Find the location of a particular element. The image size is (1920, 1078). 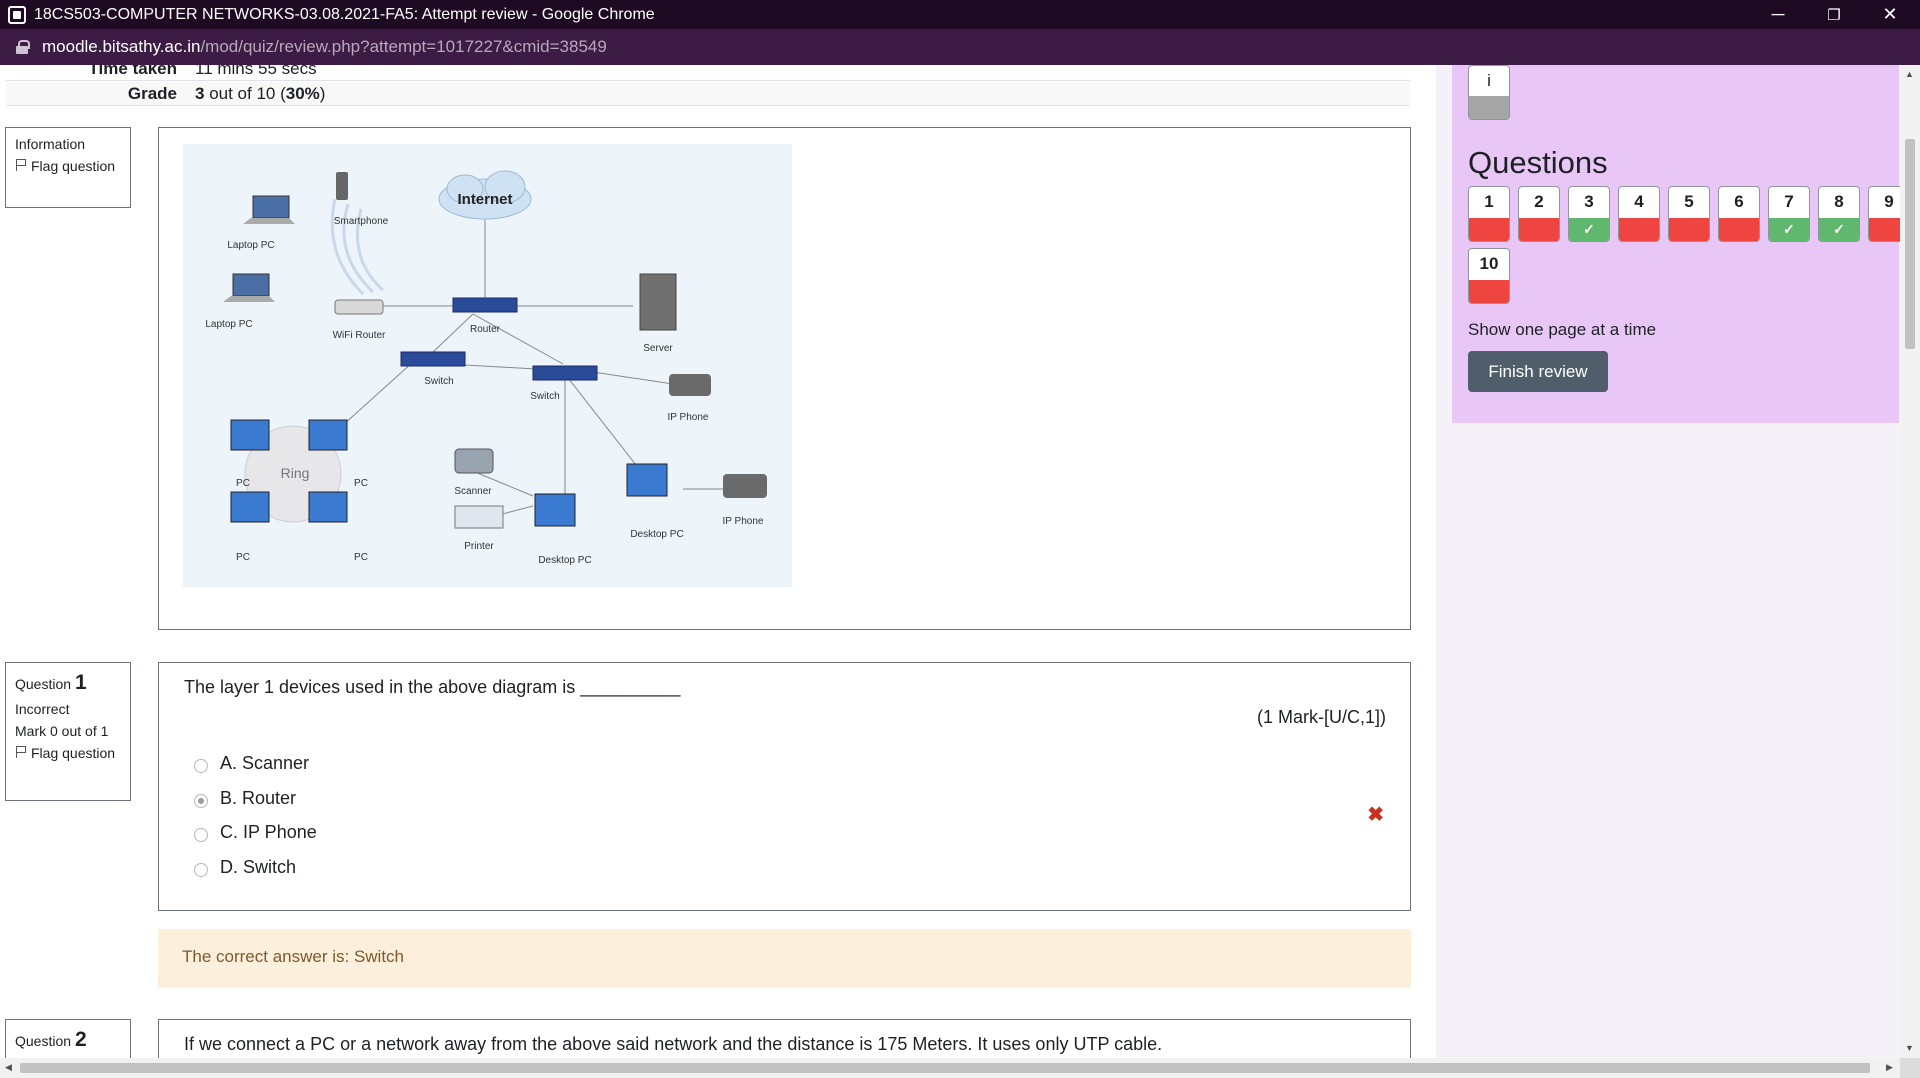

nav-button-question-3: 3 ✓ is located at coordinates (1589, 214).